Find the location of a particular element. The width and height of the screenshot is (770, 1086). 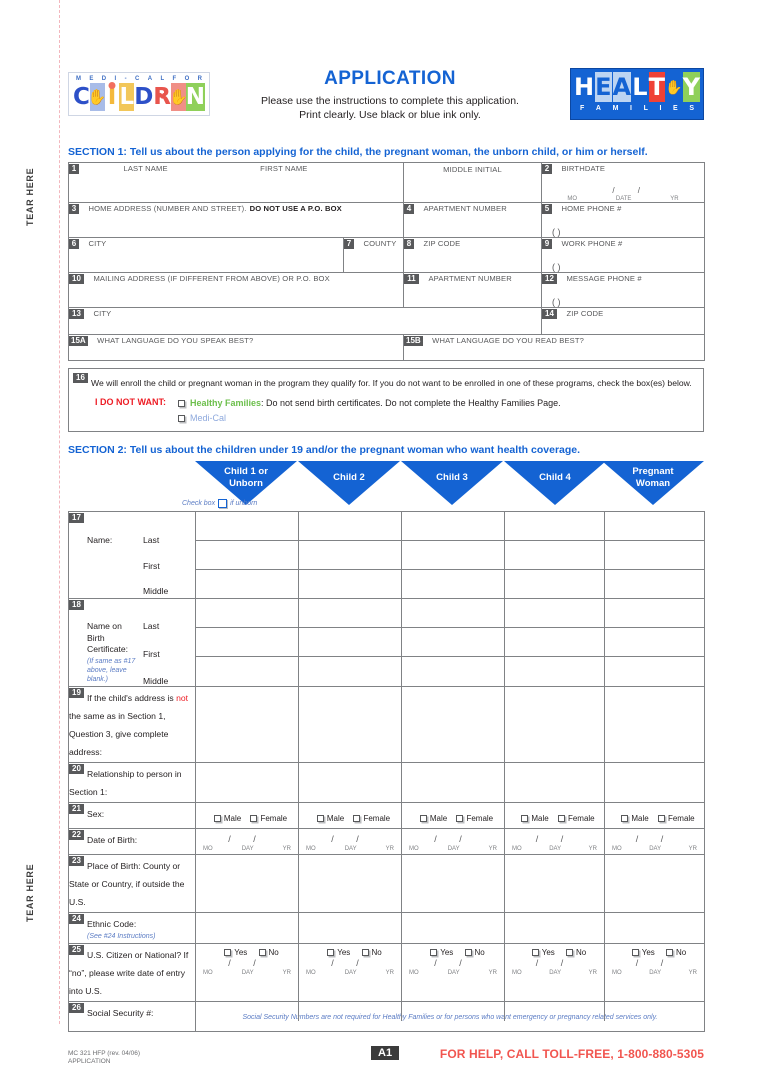

field-county: 7 COUNTY is located at coordinates (373, 255).